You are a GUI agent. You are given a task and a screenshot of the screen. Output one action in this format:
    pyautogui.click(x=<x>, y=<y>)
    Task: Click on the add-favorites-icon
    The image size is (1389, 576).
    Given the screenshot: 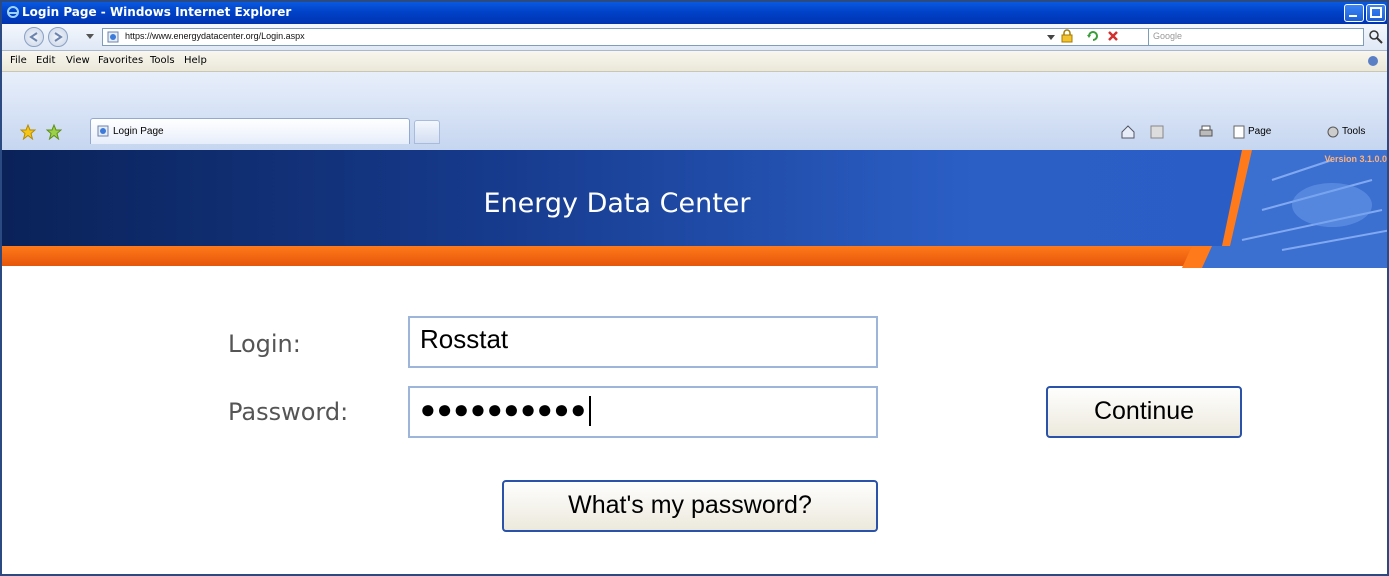 What is the action you would take?
    pyautogui.click(x=54, y=132)
    